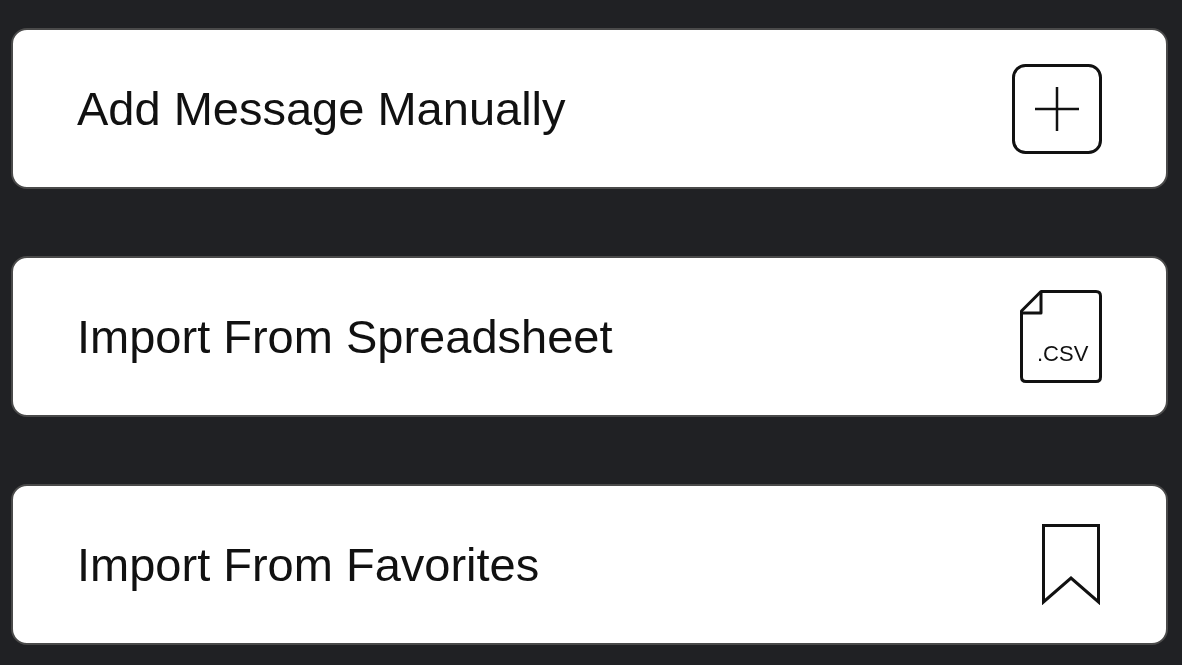 The image size is (1182, 665). Describe the element at coordinates (1061, 336) in the screenshot. I see `file-icon` at that location.